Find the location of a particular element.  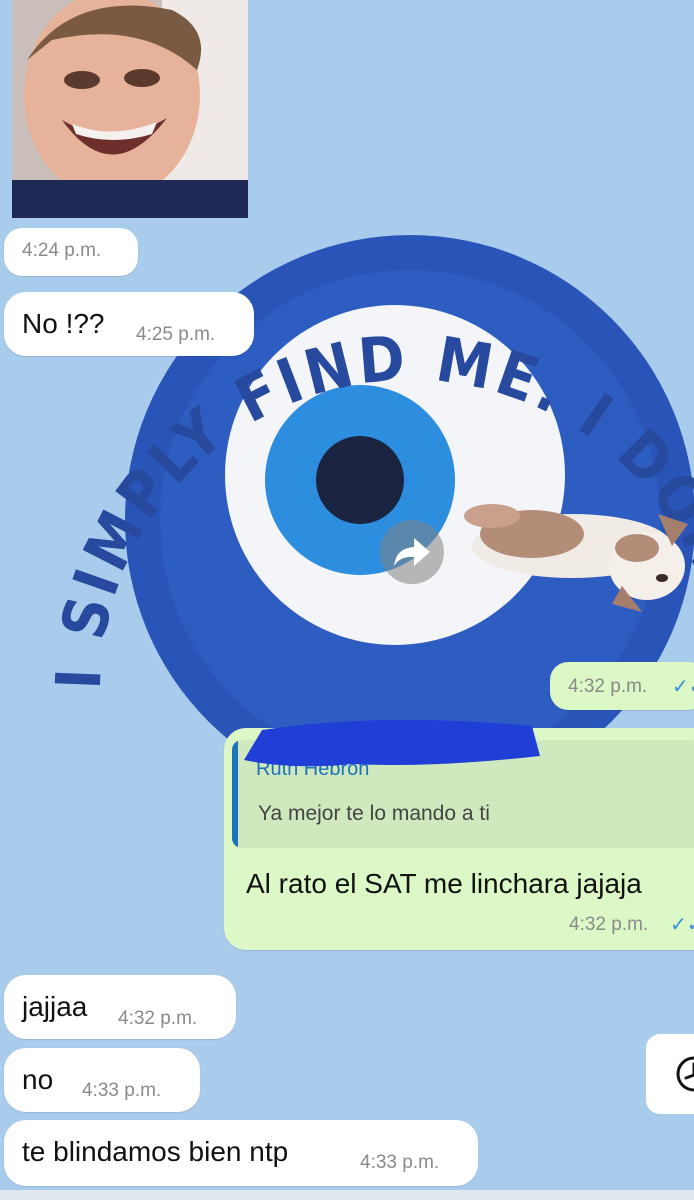

message-text: Al rato el SAT me linchara jajaja is located at coordinates (444, 883).